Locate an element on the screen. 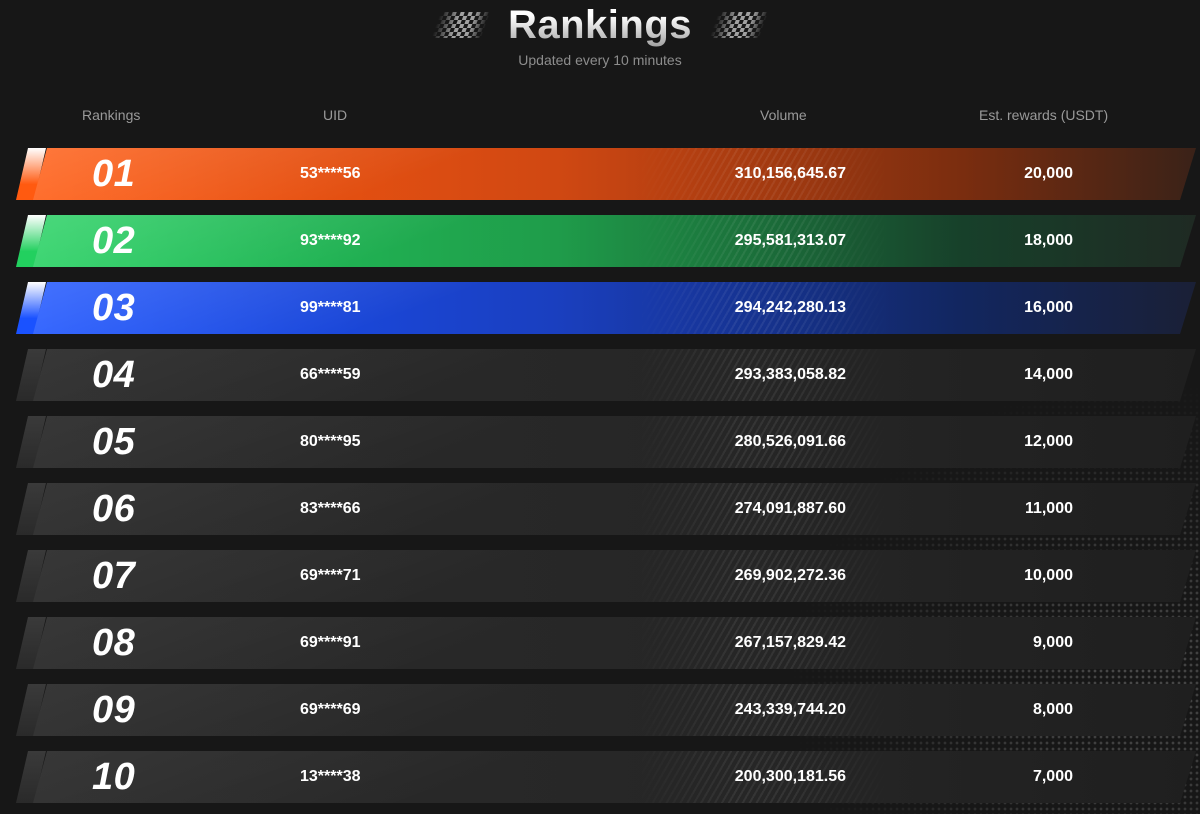 The width and height of the screenshot is (1200, 814). rank-number: 03 is located at coordinates (114, 308).